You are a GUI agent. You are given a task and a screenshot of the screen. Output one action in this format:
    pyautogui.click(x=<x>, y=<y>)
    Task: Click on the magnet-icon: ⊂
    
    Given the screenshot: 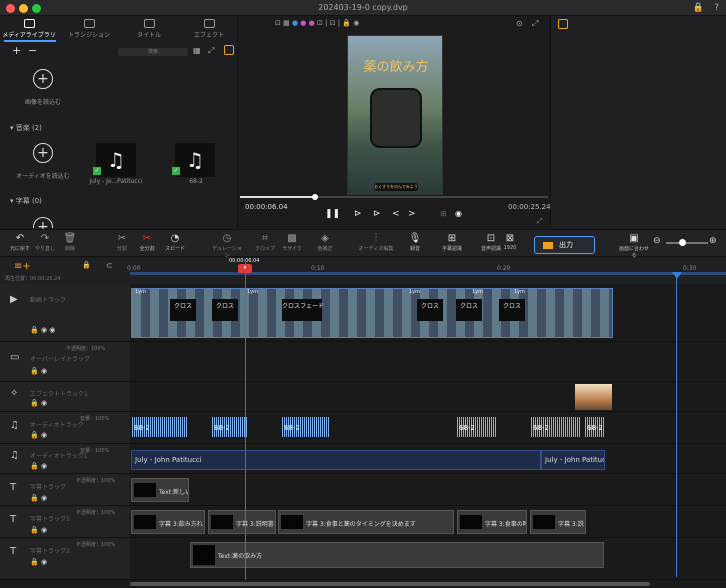 What is the action you would take?
    pyautogui.click(x=109, y=265)
    